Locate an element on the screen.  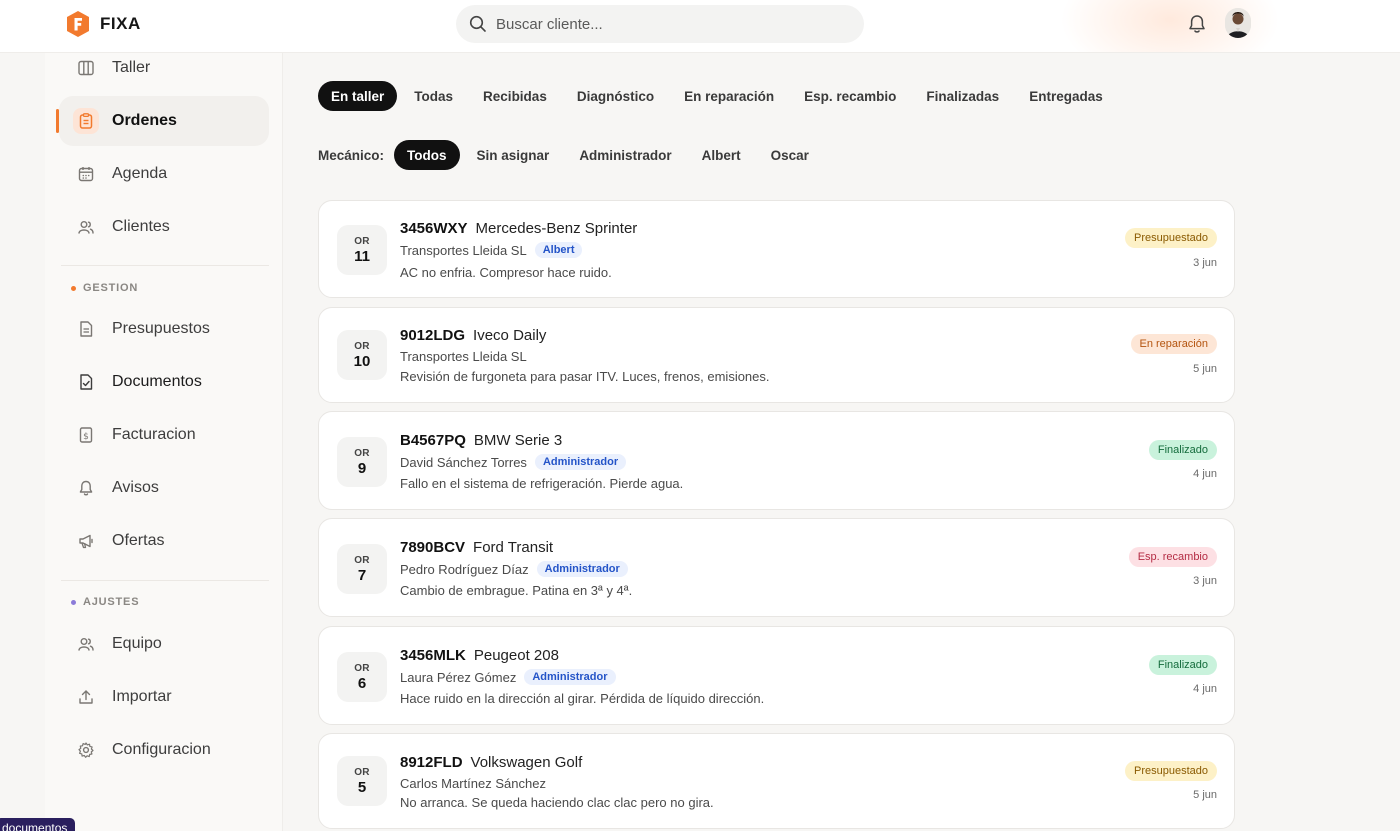
file-check-icon is located at coordinates (86, 382).